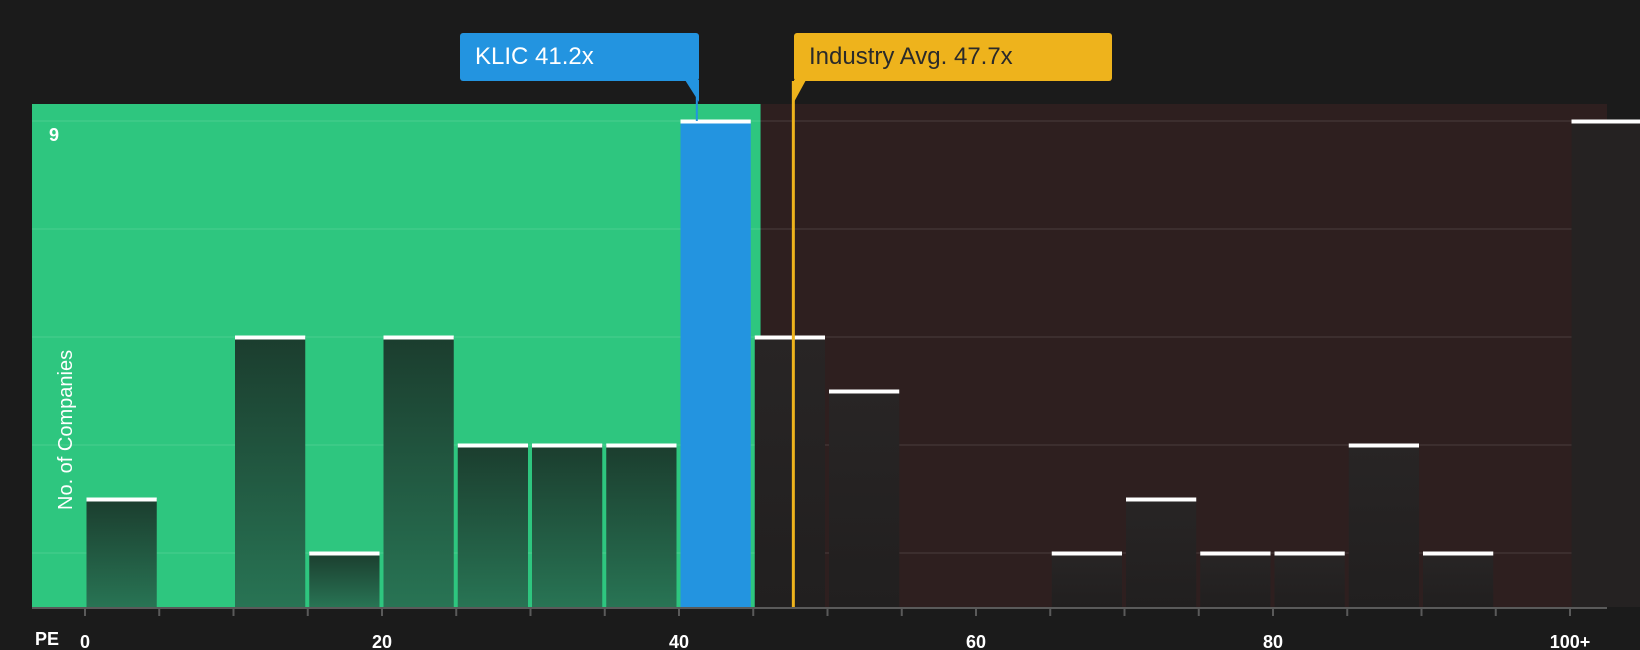 The image size is (1640, 650). What do you see at coordinates (1273, 641) in the screenshot?
I see `x-tick-label: 80` at bounding box center [1273, 641].